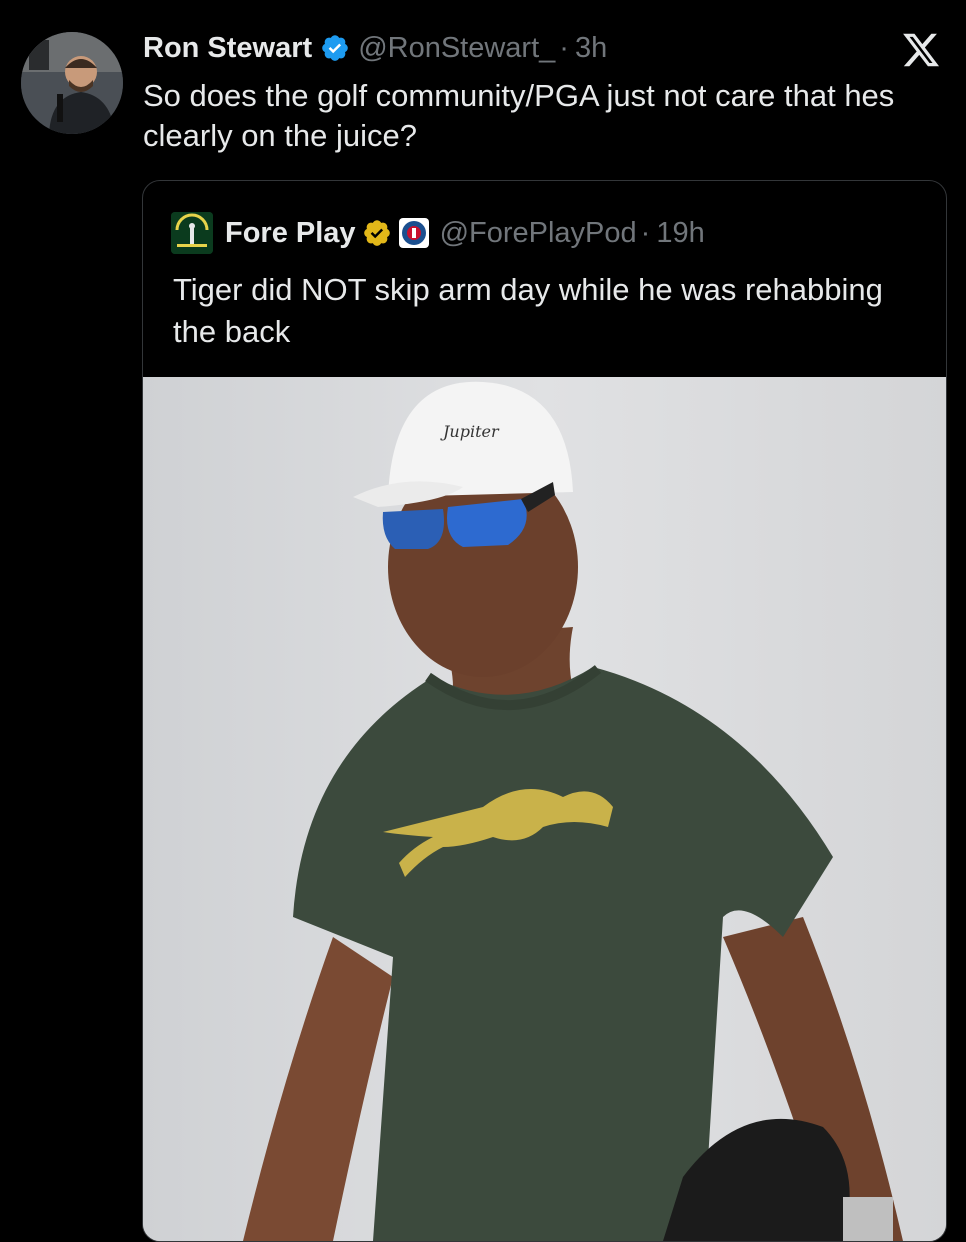 This screenshot has height=1242, width=966. I want to click on gold-verified-icon, so click(377, 233).